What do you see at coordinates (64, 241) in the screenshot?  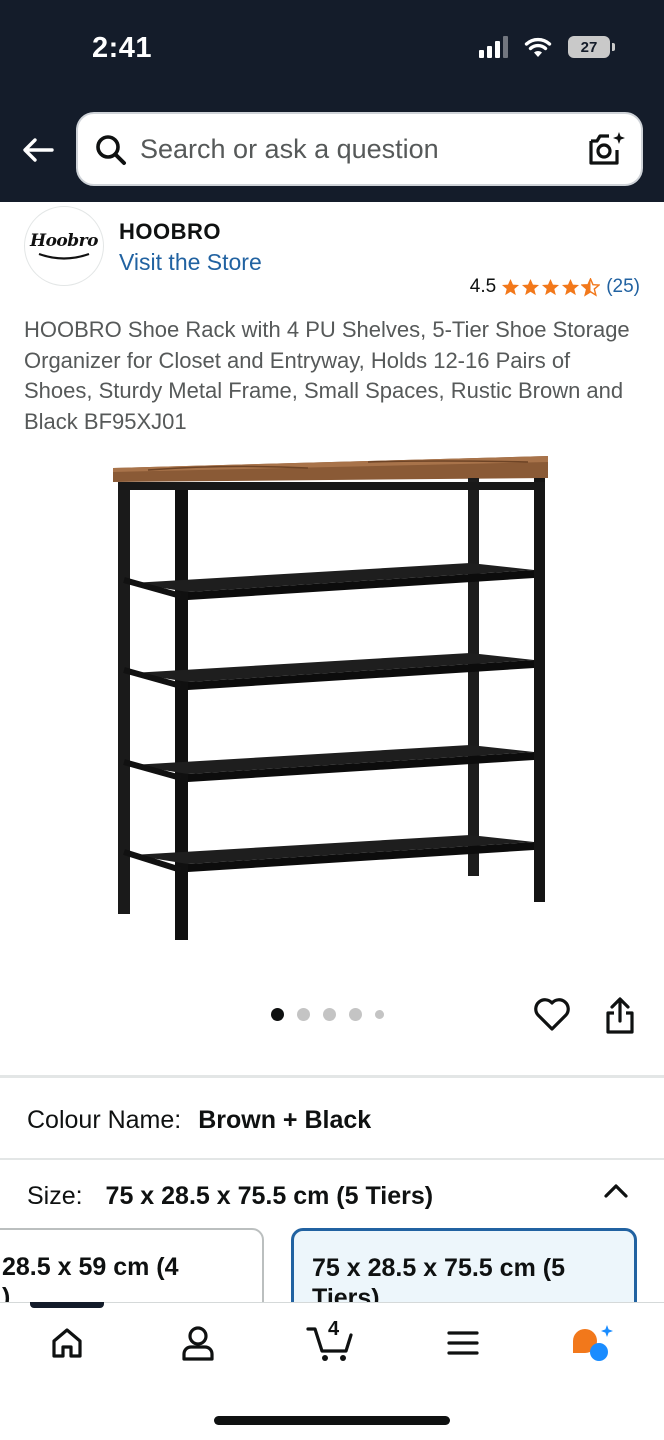 I see `brand-logo-text: Hoobro` at bounding box center [64, 241].